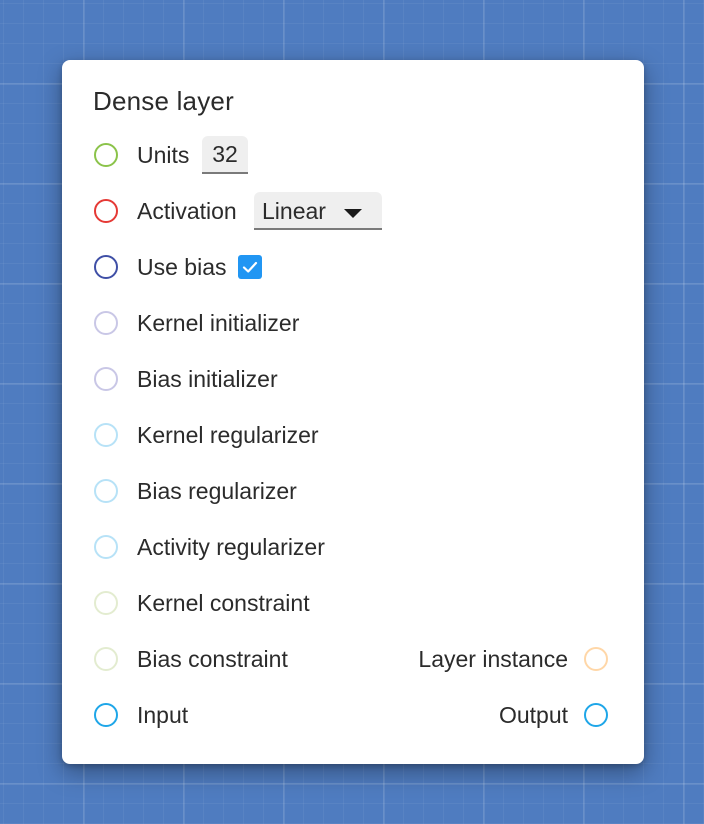 The height and width of the screenshot is (824, 704). I want to click on row-bias-regularizer: Bias regularizer, so click(353, 491).